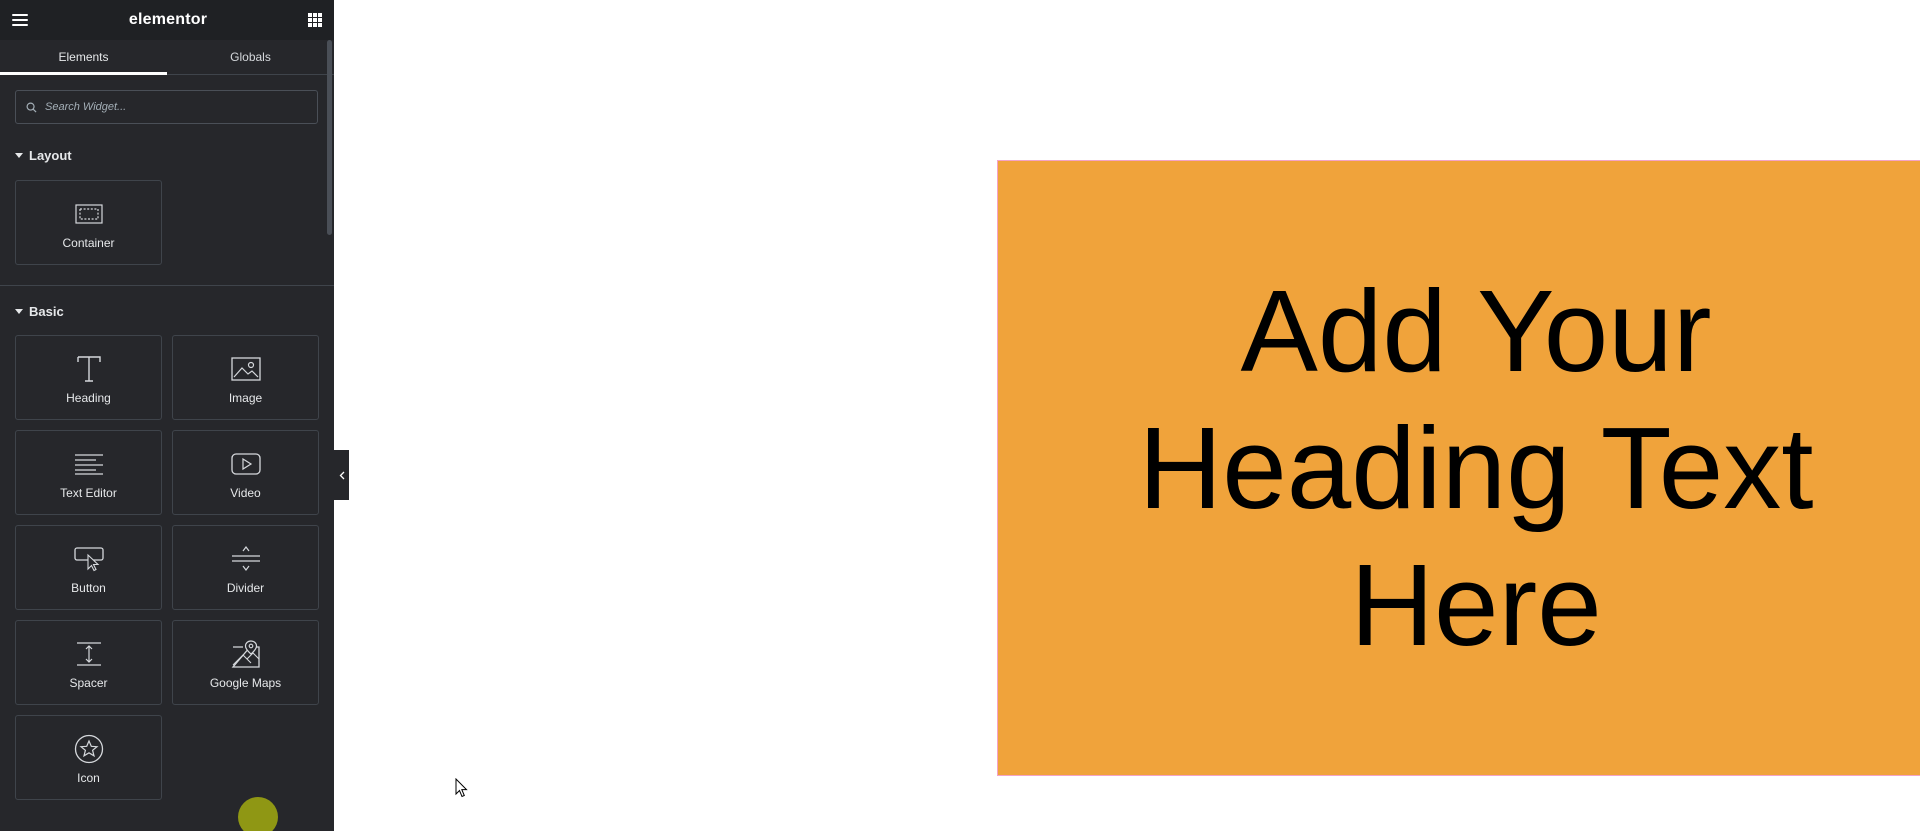  What do you see at coordinates (20, 20) in the screenshot?
I see `menu-icon` at bounding box center [20, 20].